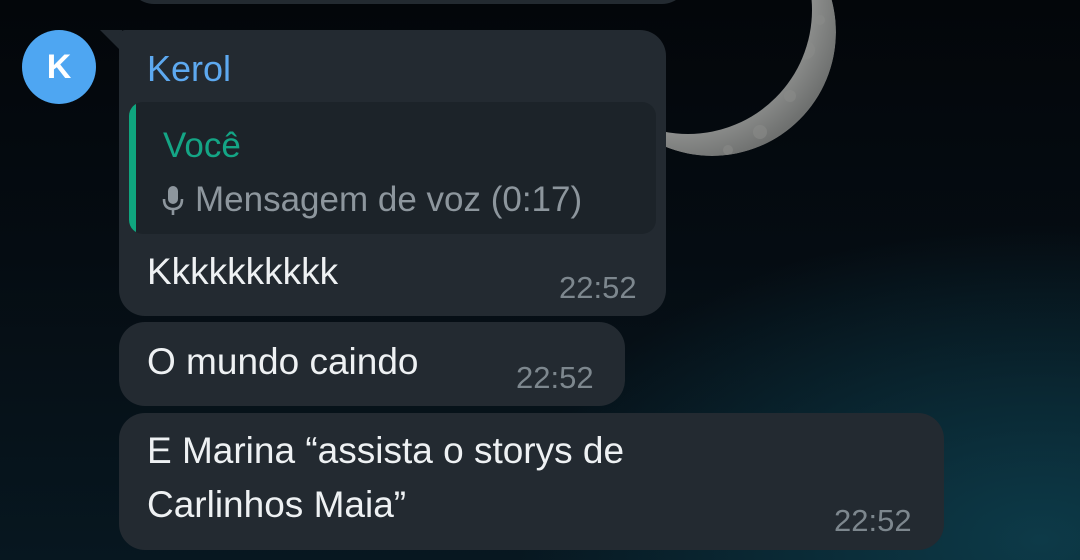 The width and height of the screenshot is (1080, 560). I want to click on quoted-author: Você, so click(202, 145).